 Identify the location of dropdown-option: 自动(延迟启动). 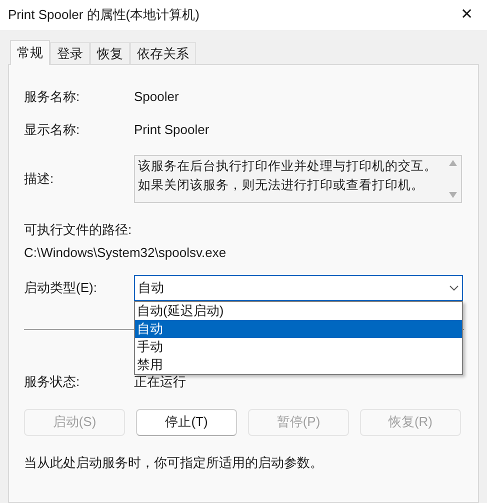
(298, 311).